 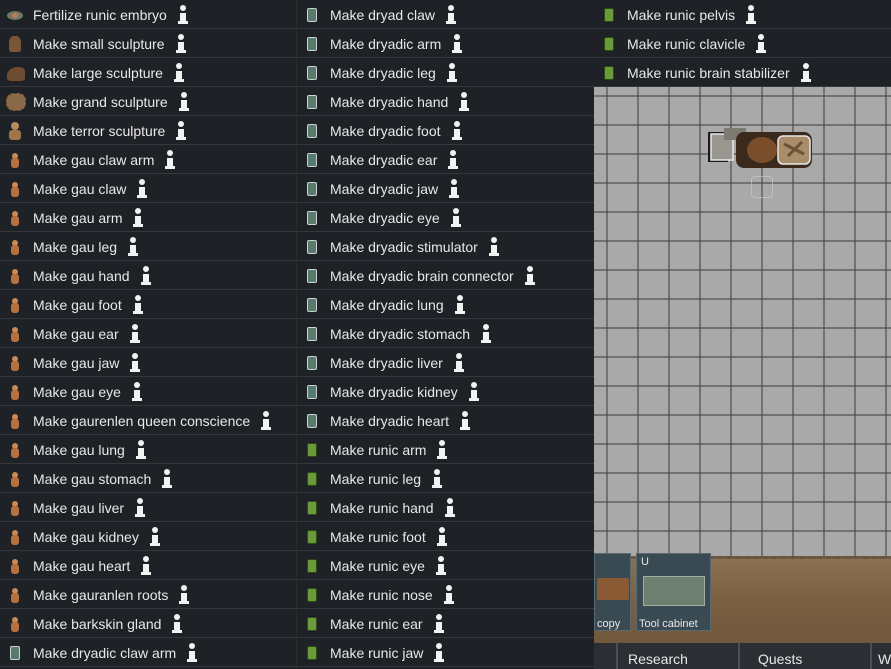 I want to click on tab-partial-left, so click(x=605, y=656).